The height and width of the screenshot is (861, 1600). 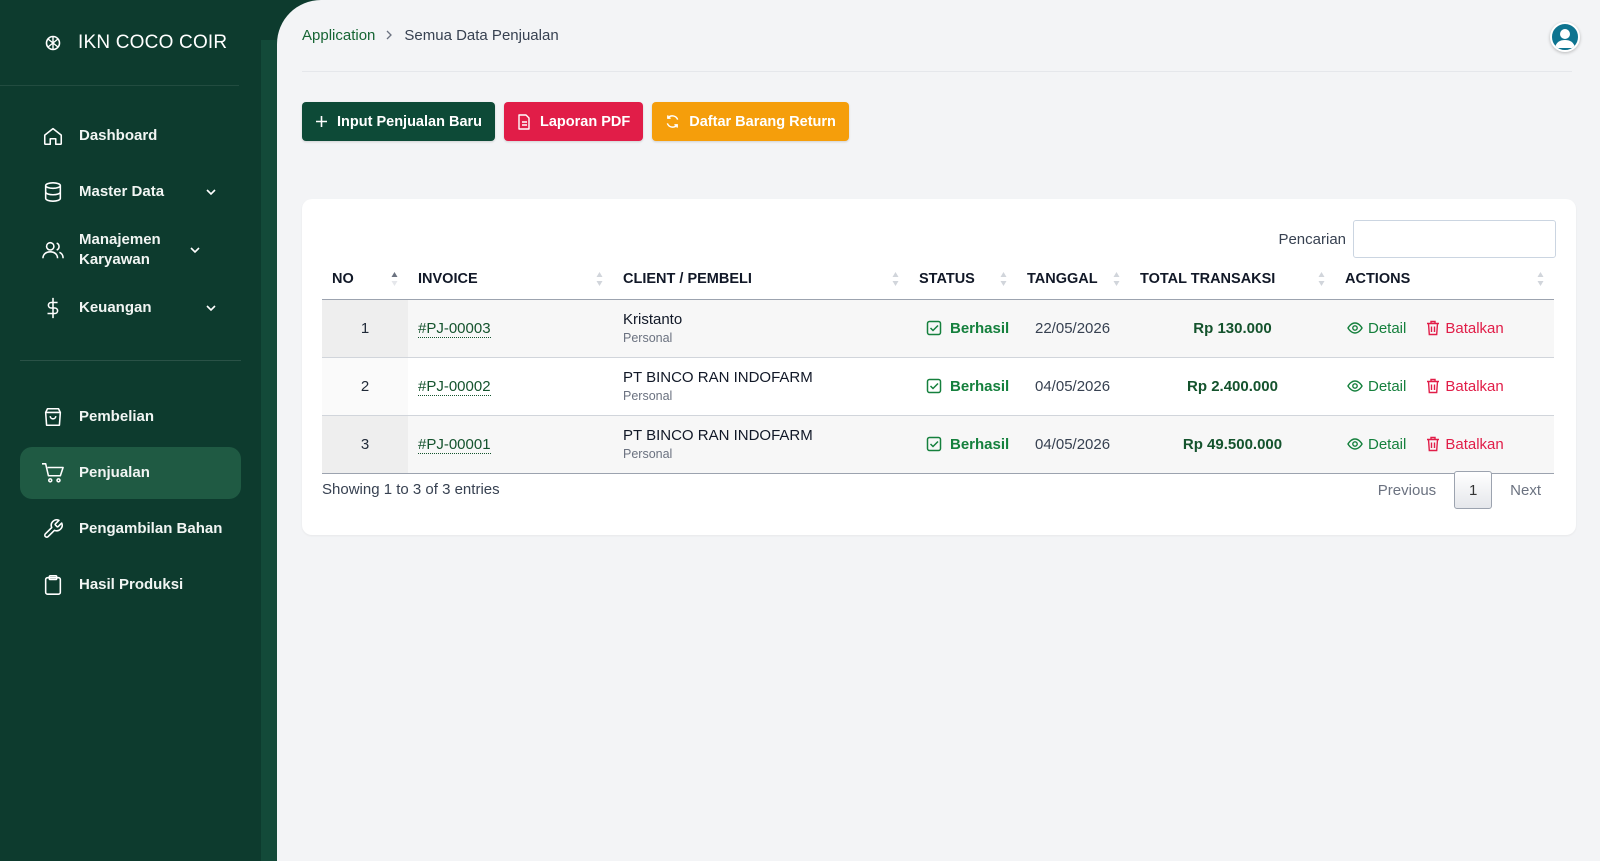 What do you see at coordinates (53, 308) in the screenshot?
I see `dollar-icon` at bounding box center [53, 308].